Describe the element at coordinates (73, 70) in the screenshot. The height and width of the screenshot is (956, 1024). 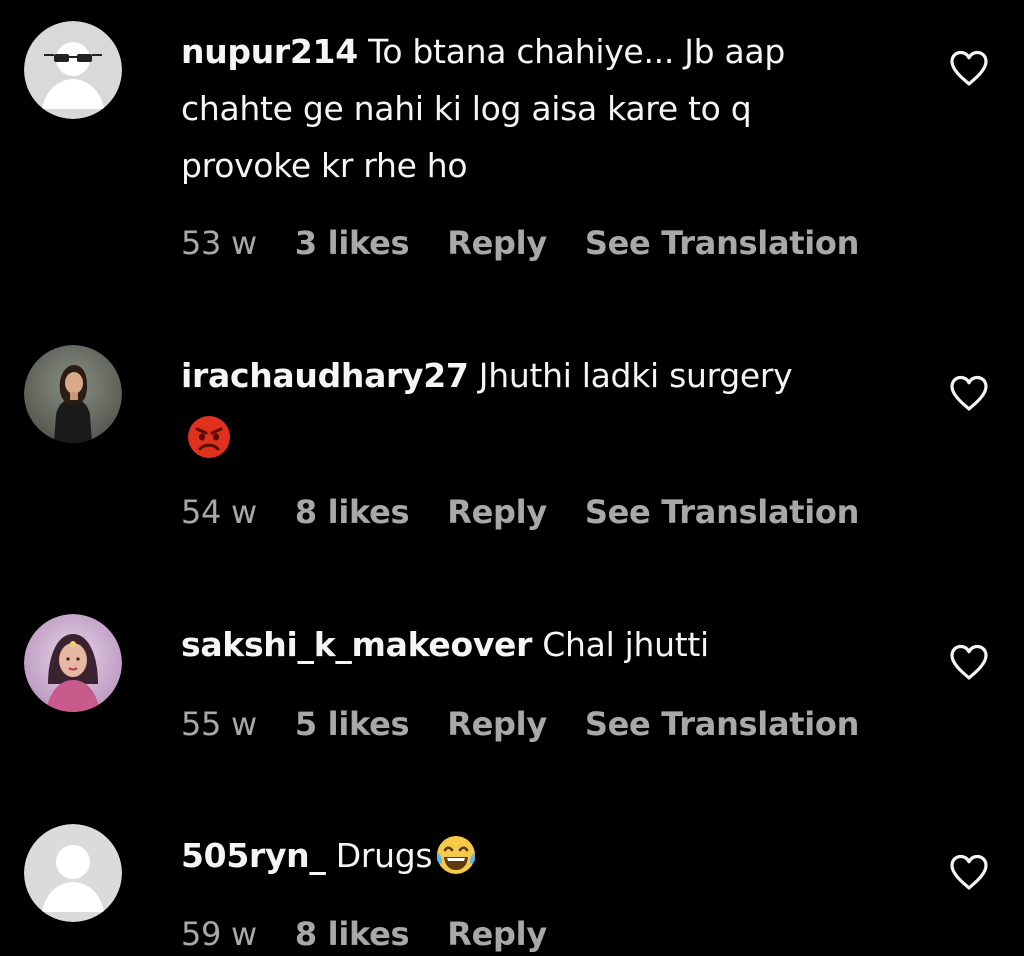
I see `sunglasses-avatar-icon` at that location.